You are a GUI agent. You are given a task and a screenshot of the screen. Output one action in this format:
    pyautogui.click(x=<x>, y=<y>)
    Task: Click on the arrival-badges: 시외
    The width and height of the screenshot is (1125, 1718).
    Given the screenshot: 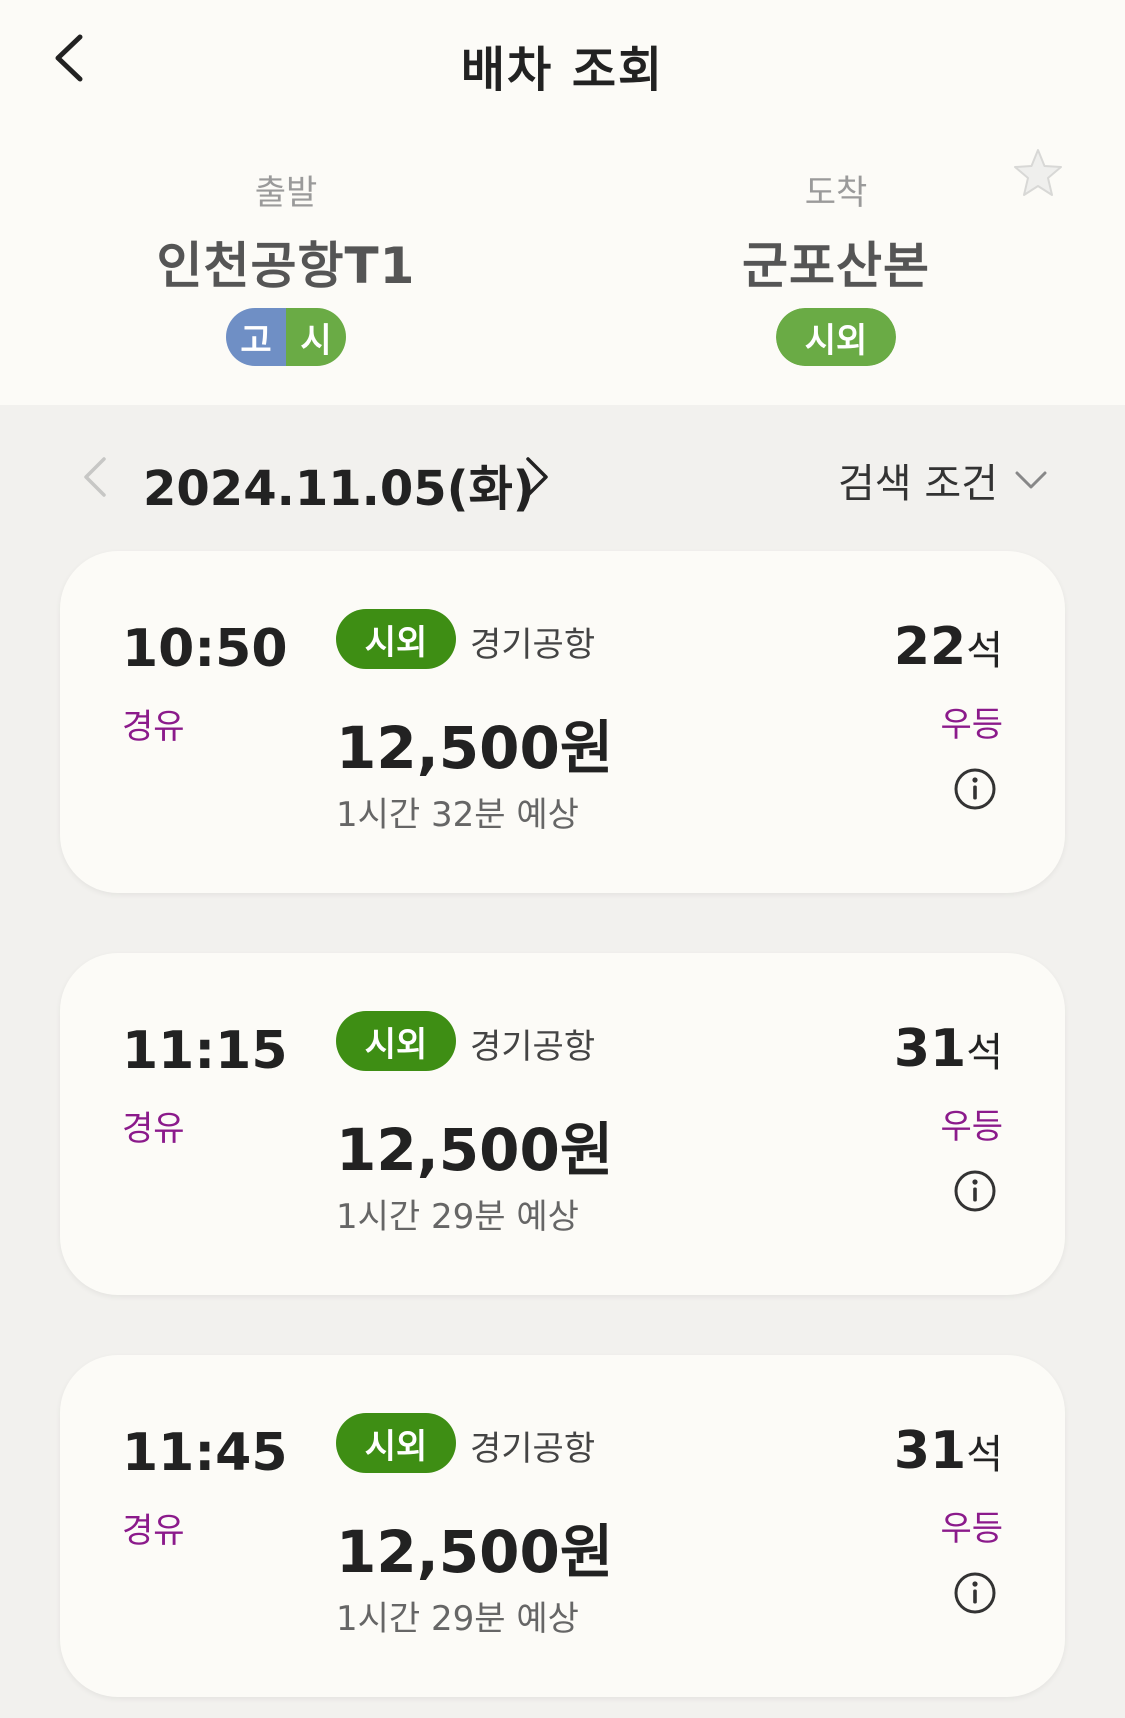 What is the action you would take?
    pyautogui.click(x=836, y=337)
    